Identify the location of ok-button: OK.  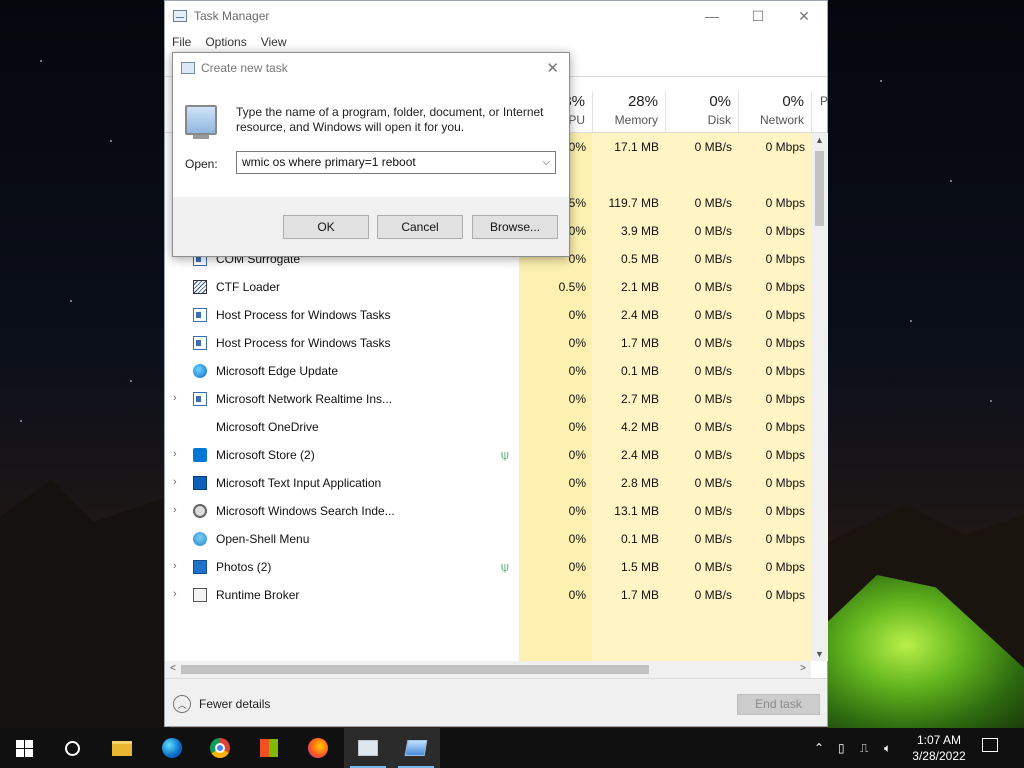
(326, 227).